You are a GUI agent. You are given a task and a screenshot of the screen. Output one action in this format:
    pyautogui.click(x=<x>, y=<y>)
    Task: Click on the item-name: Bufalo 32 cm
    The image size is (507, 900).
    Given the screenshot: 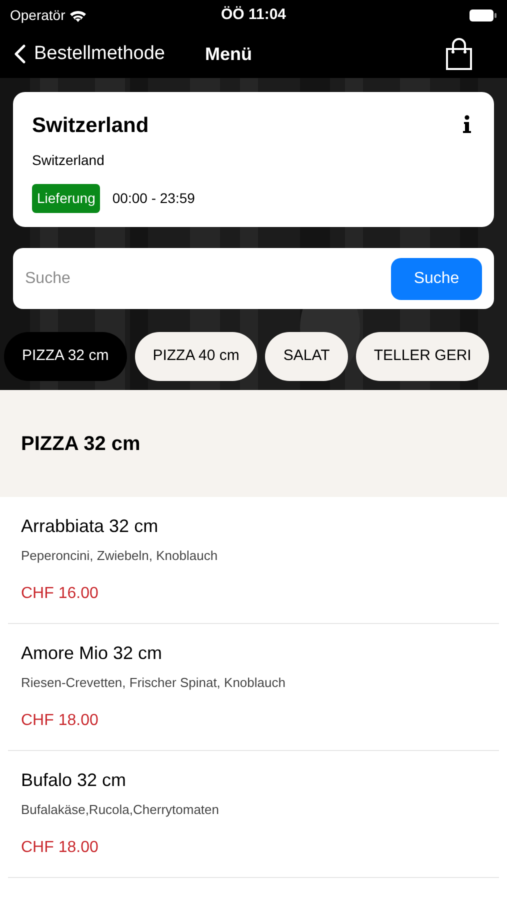 What is the action you would take?
    pyautogui.click(x=74, y=780)
    